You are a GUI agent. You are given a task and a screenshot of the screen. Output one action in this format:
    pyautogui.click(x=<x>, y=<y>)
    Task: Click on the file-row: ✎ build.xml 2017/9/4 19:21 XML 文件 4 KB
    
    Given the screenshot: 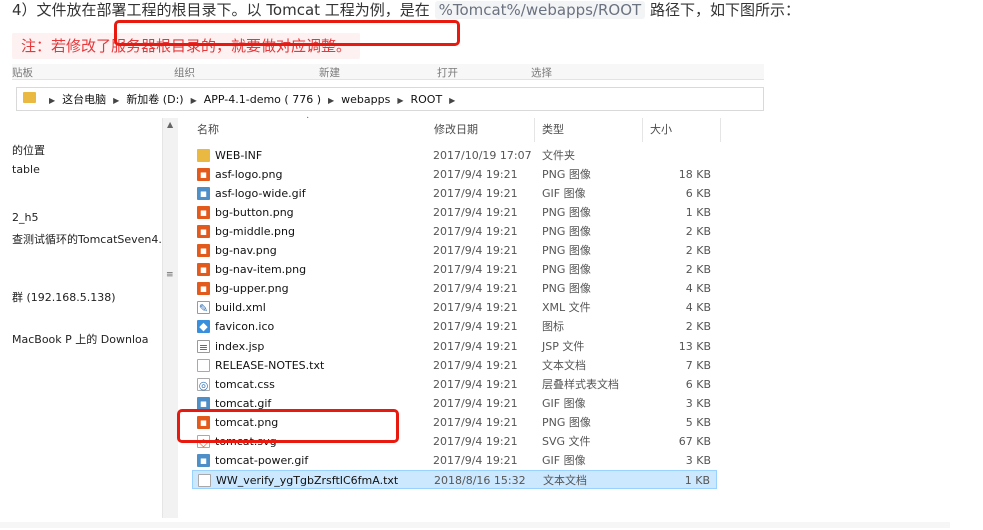 What is the action you would take?
    pyautogui.click(x=454, y=307)
    